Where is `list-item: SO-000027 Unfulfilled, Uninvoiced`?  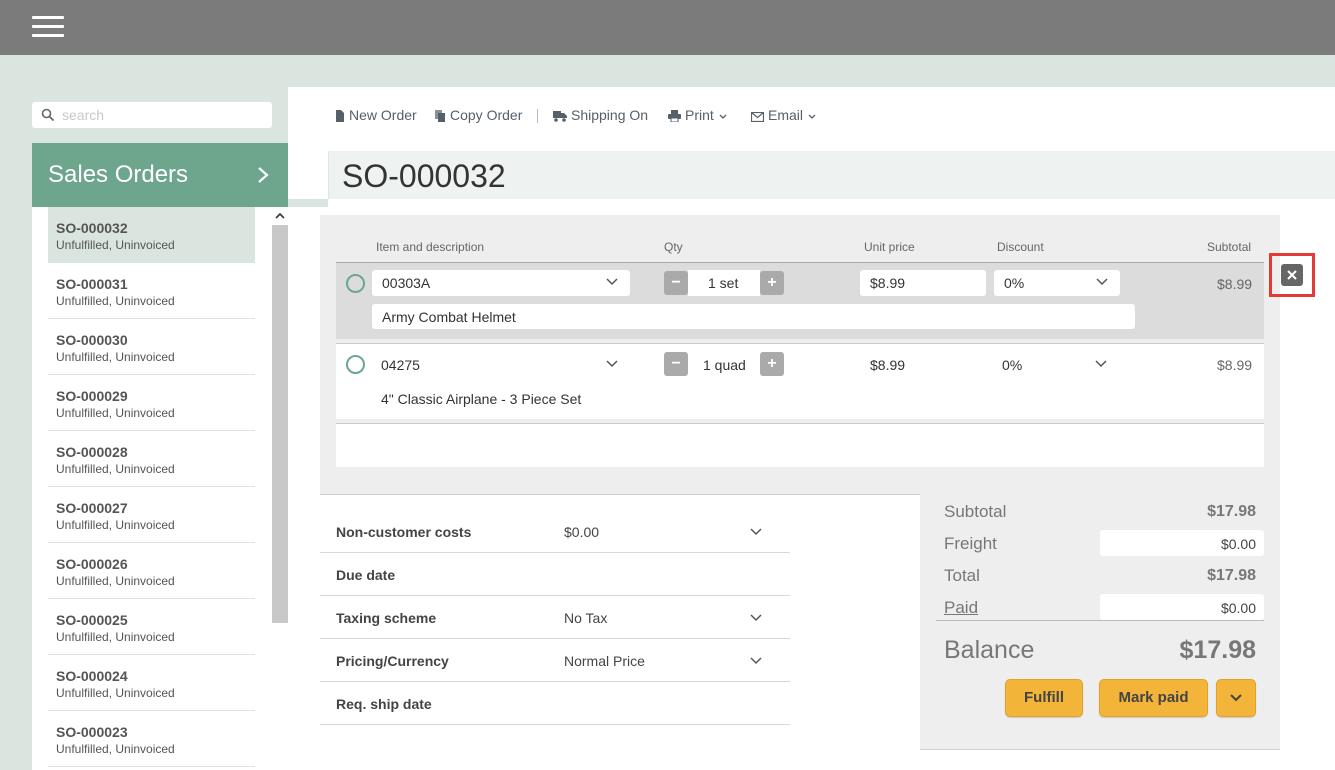 list-item: SO-000027 Unfulfilled, Uninvoiced is located at coordinates (151, 515).